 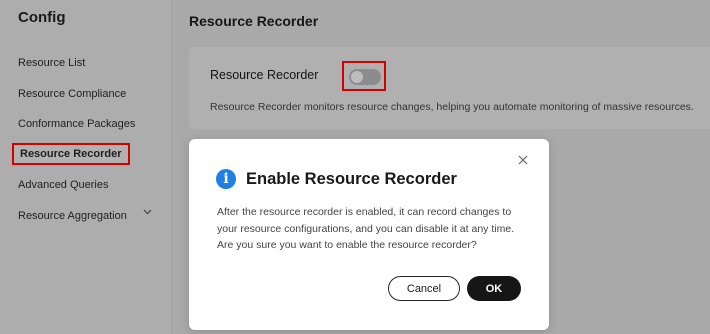 I want to click on close-icon, so click(x=523, y=160).